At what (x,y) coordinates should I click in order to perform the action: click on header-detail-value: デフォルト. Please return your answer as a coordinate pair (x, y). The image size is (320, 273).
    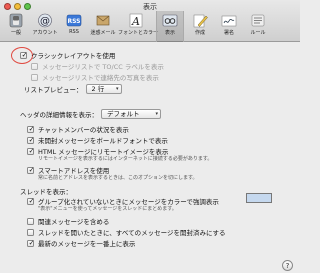
    Looking at the image, I should click on (123, 114).